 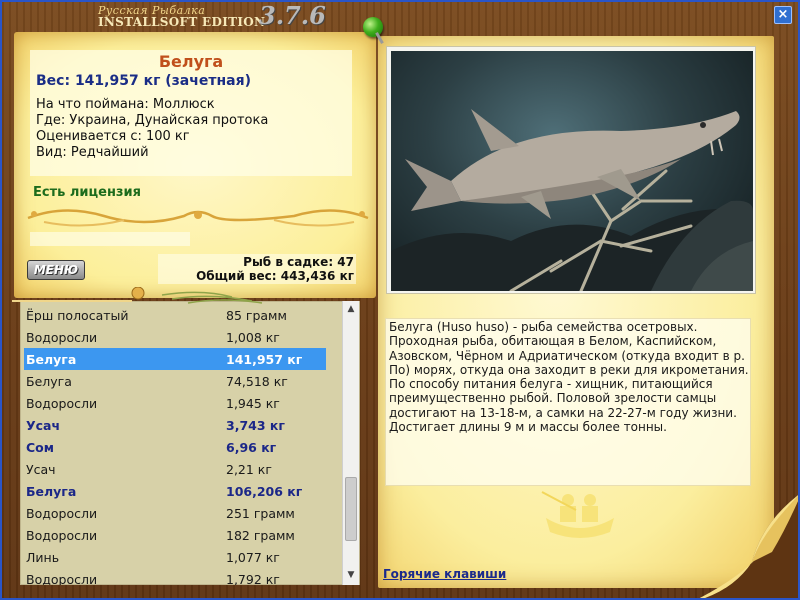 I want to click on title-edition-text: INSTALLSOFT EDITION, so click(x=182, y=22).